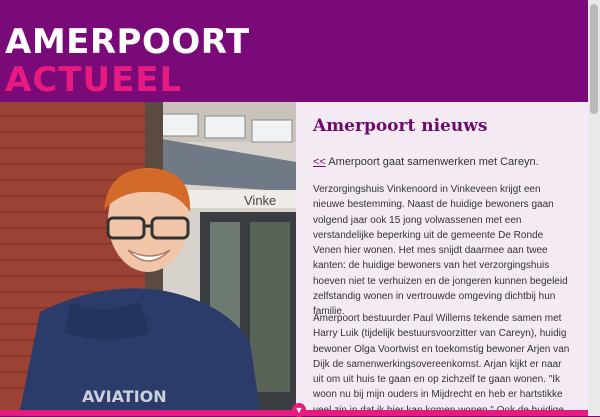 This screenshot has height=417, width=600. I want to click on article-heading: Amerpoort nieuws, so click(400, 126).